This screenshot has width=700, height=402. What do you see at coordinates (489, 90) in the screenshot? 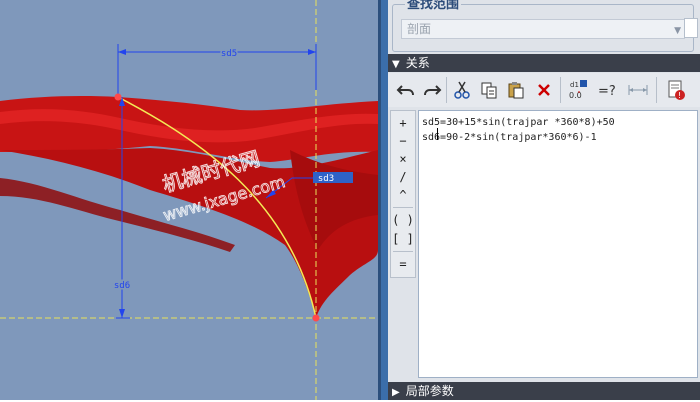
I see `copy-icon` at bounding box center [489, 90].